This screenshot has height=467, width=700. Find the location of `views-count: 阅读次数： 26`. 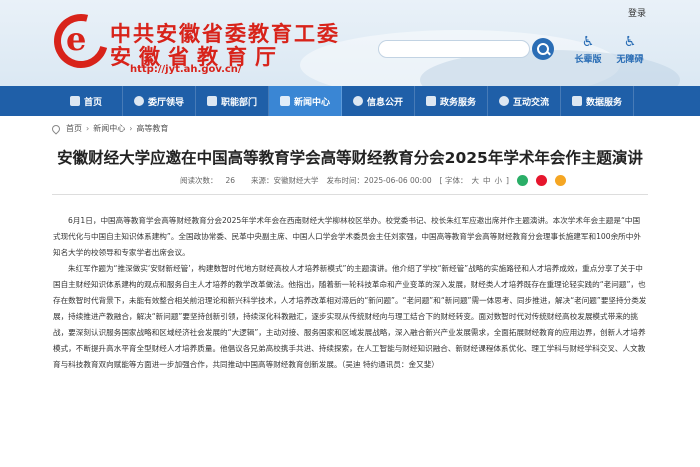

views-count: 阅读次数： 26 is located at coordinates (211, 180).